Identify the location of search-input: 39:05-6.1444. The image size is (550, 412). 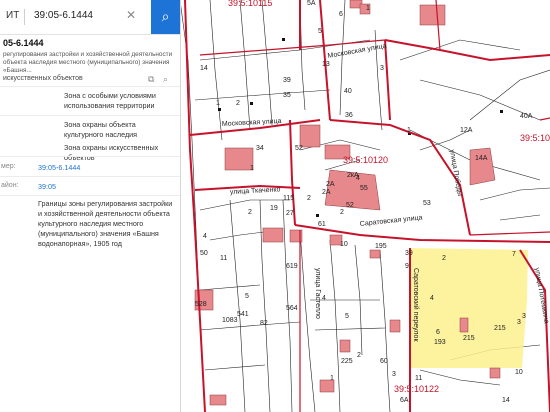
(63, 15).